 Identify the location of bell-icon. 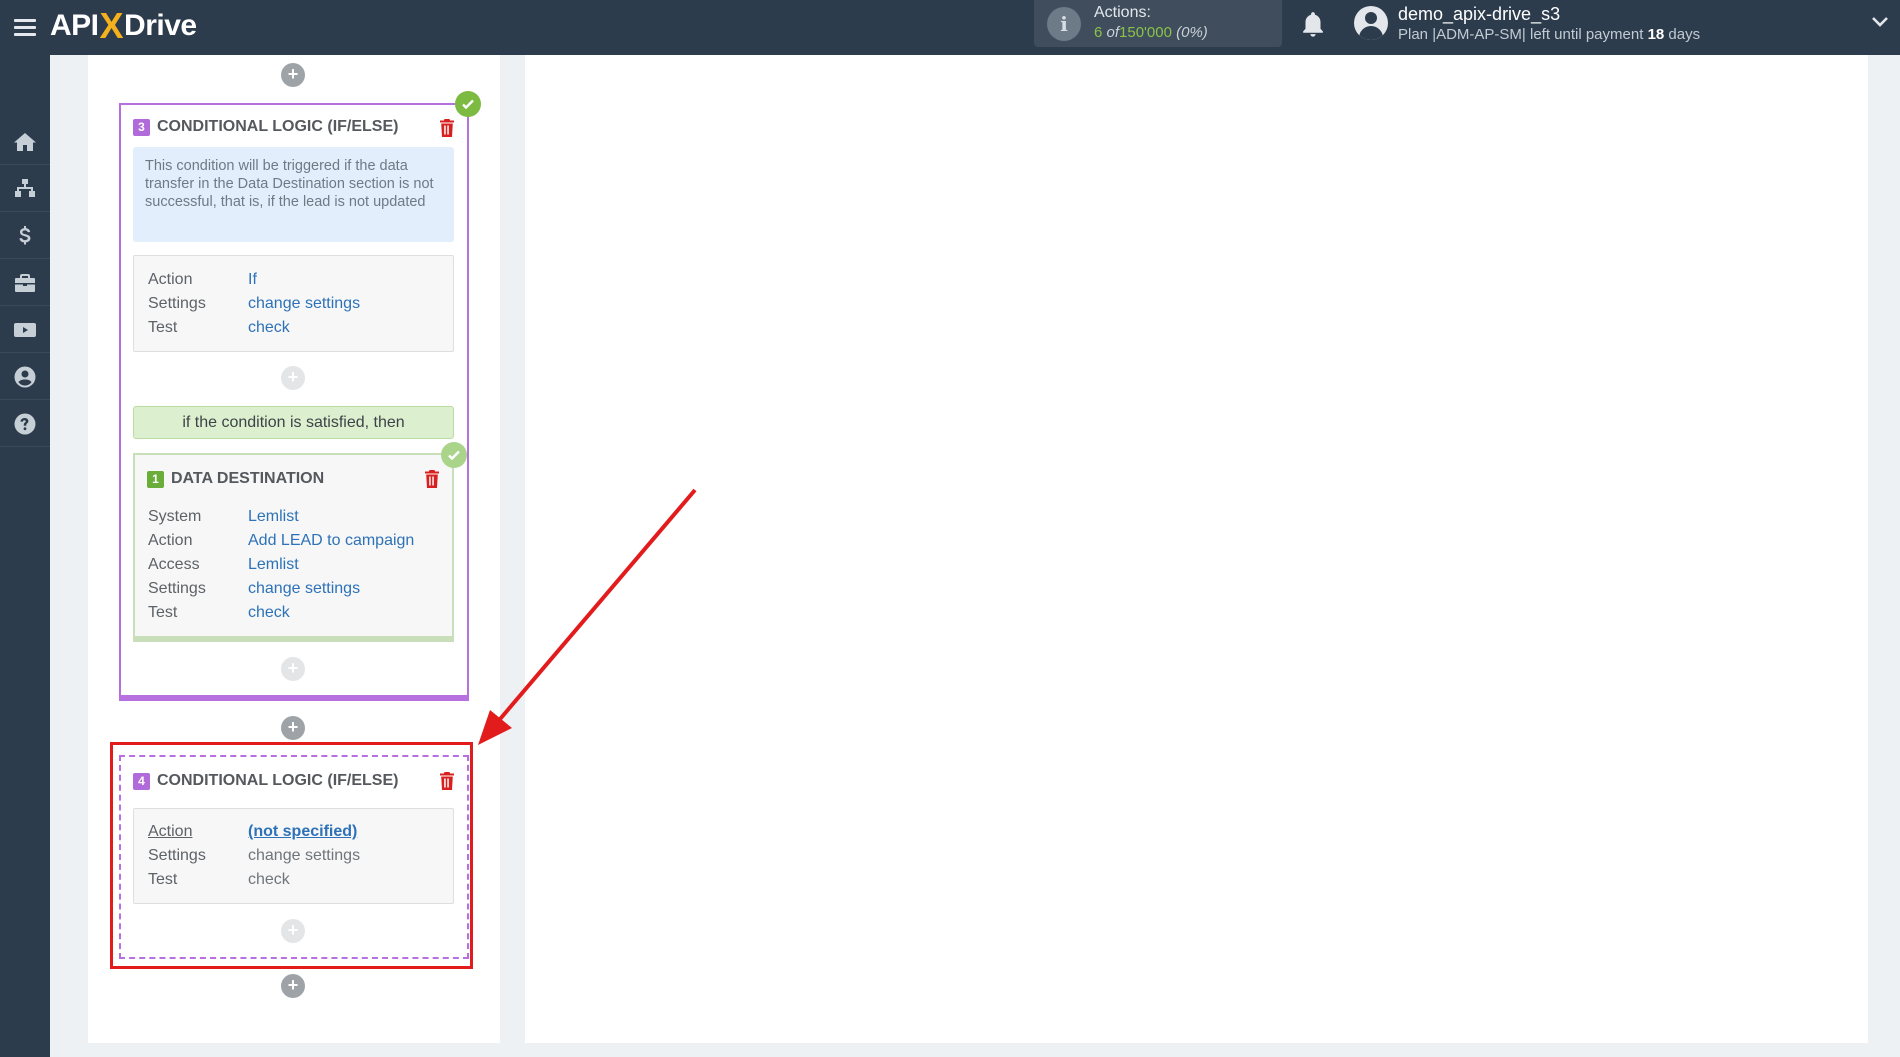
(1313, 25).